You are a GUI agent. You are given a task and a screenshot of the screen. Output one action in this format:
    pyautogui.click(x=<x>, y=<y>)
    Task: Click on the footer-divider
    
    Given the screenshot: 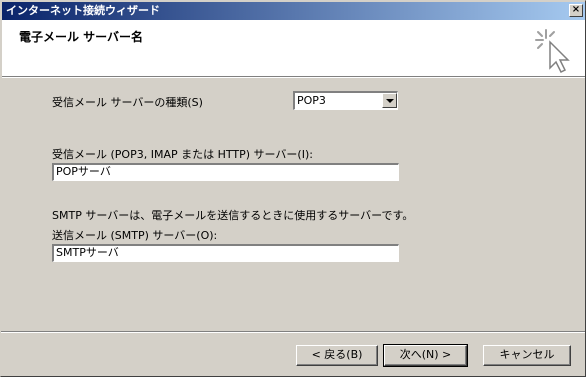 What is the action you would take?
    pyautogui.click(x=293, y=332)
    